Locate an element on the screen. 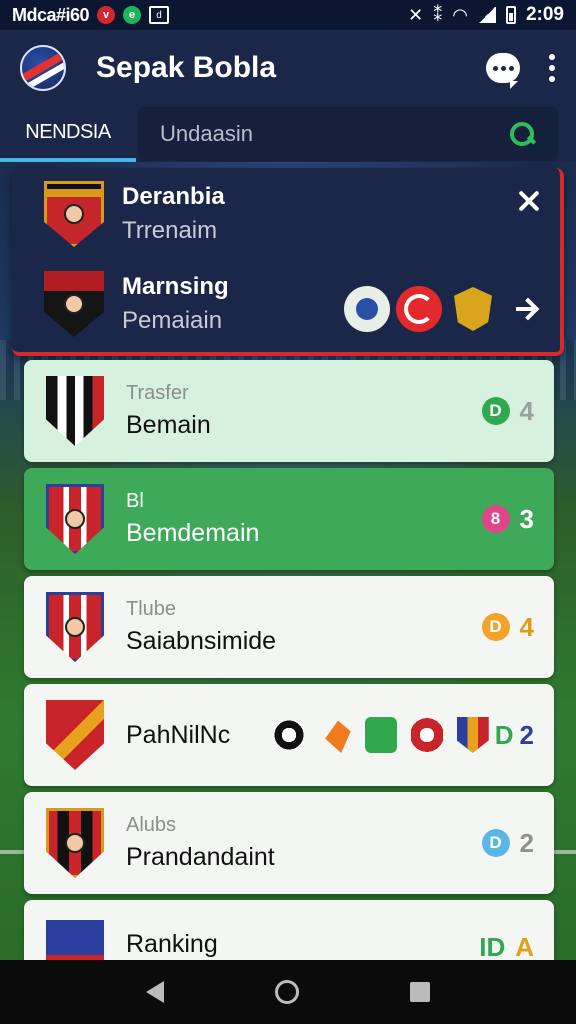  list-item-category: Alubs is located at coordinates (151, 825).